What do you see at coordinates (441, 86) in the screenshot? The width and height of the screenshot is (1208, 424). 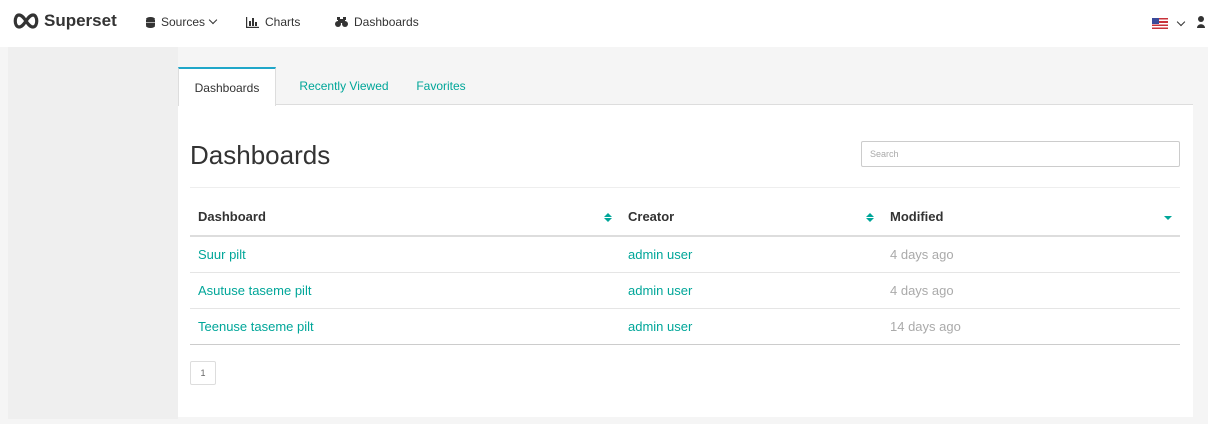 I see `tab-favorites: Favorites` at bounding box center [441, 86].